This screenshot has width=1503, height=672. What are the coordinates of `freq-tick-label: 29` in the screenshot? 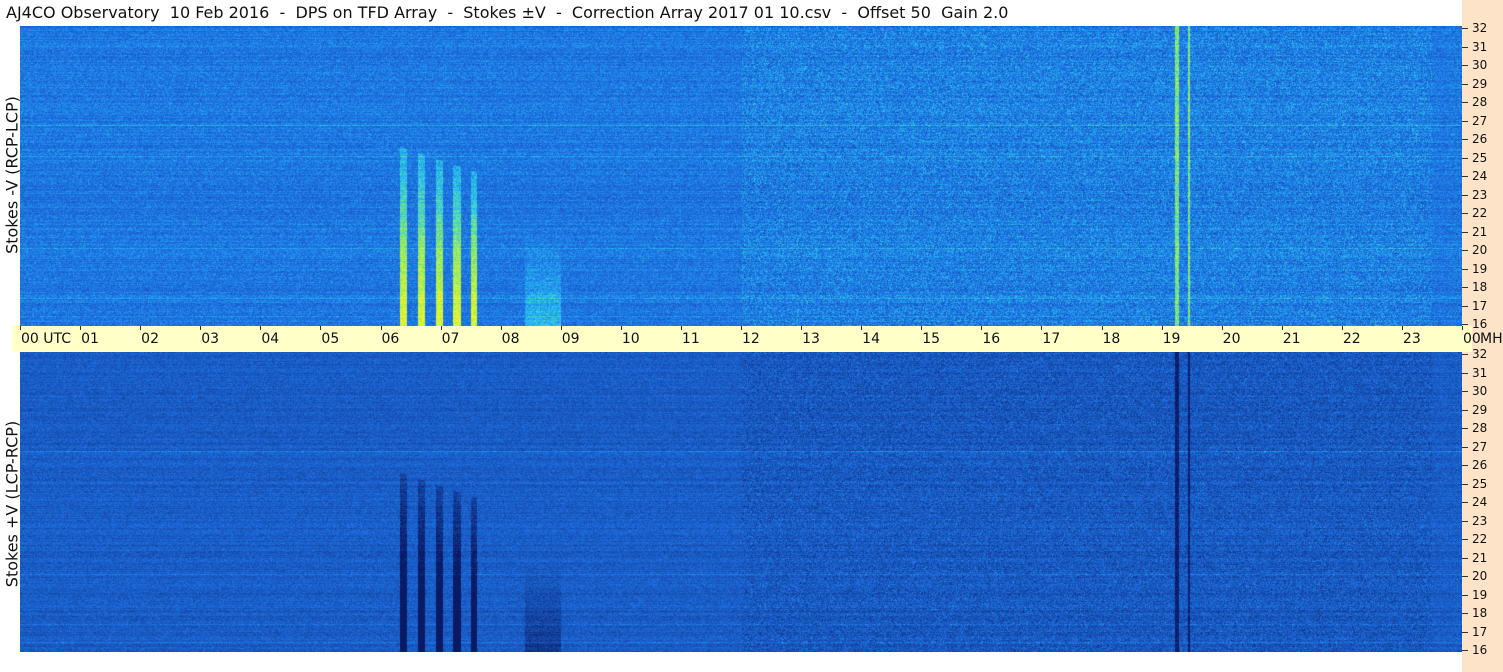 It's located at (1480, 409).